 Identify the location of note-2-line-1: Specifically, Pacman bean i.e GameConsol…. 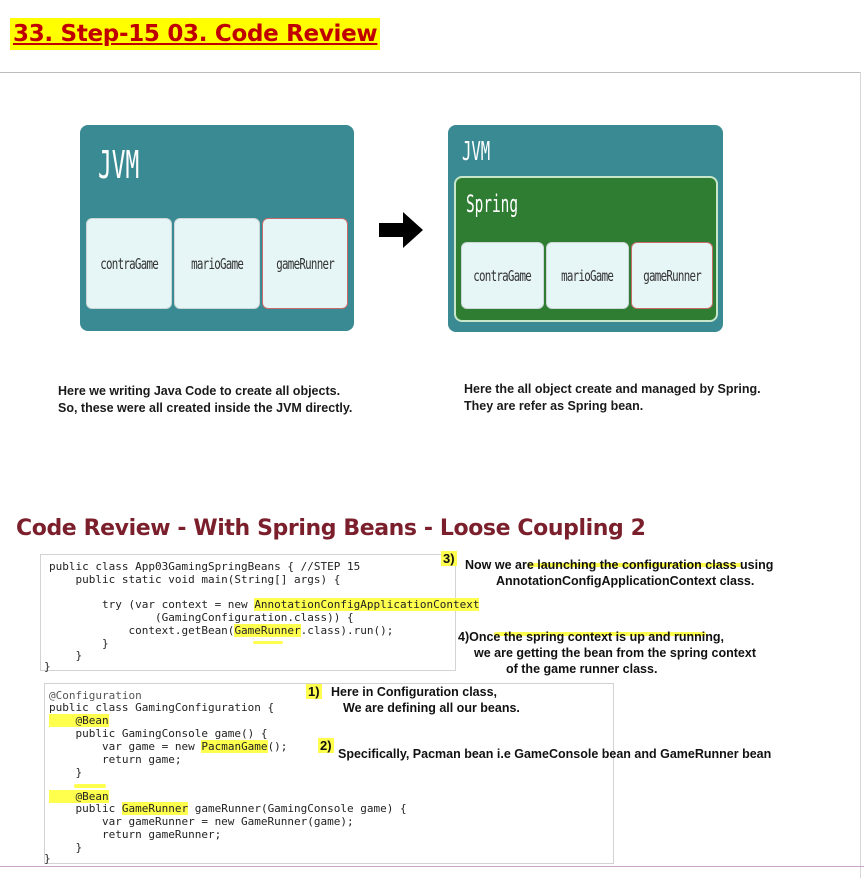
(555, 754).